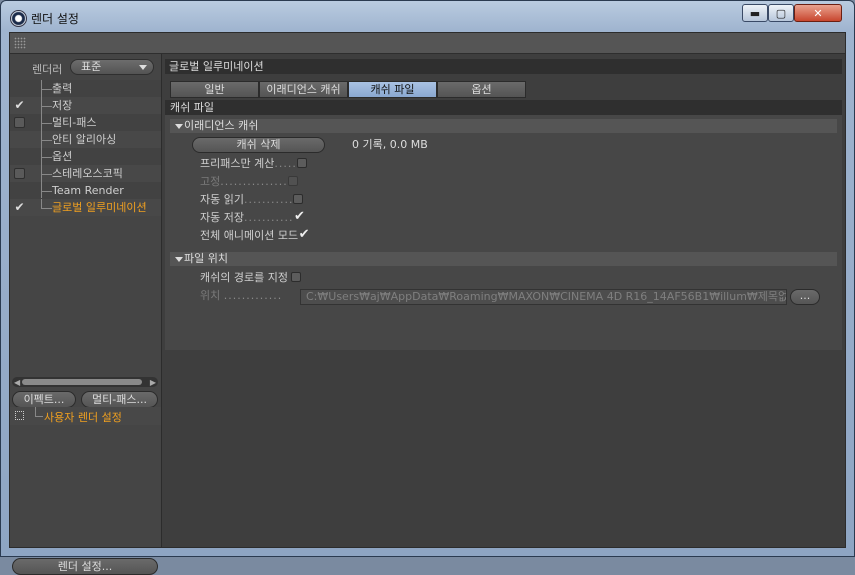 The width and height of the screenshot is (855, 575). I want to click on option-label: 자동 읽기, so click(222, 199).